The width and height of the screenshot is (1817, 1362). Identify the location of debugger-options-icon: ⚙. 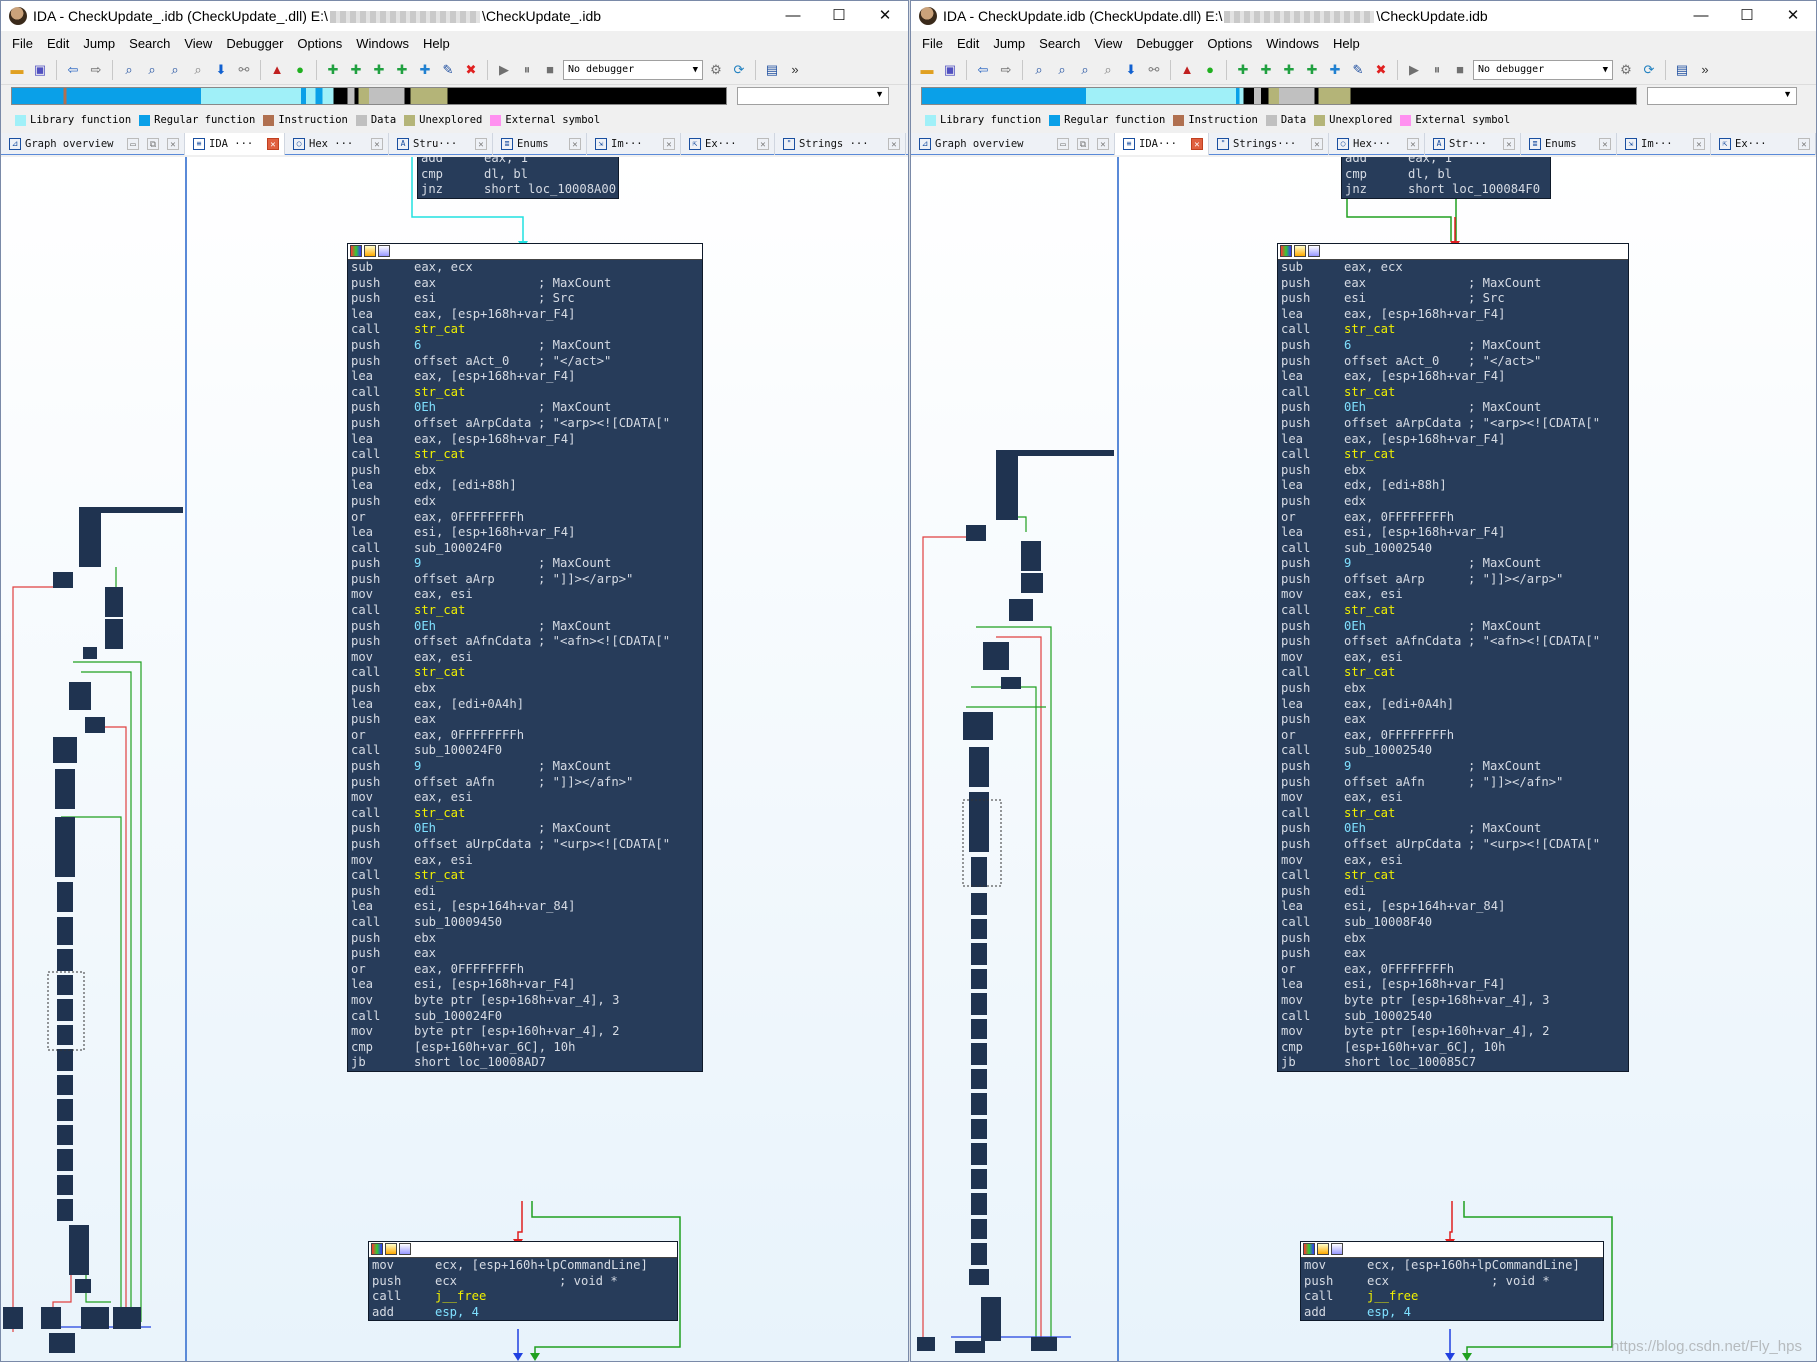
(1626, 70).